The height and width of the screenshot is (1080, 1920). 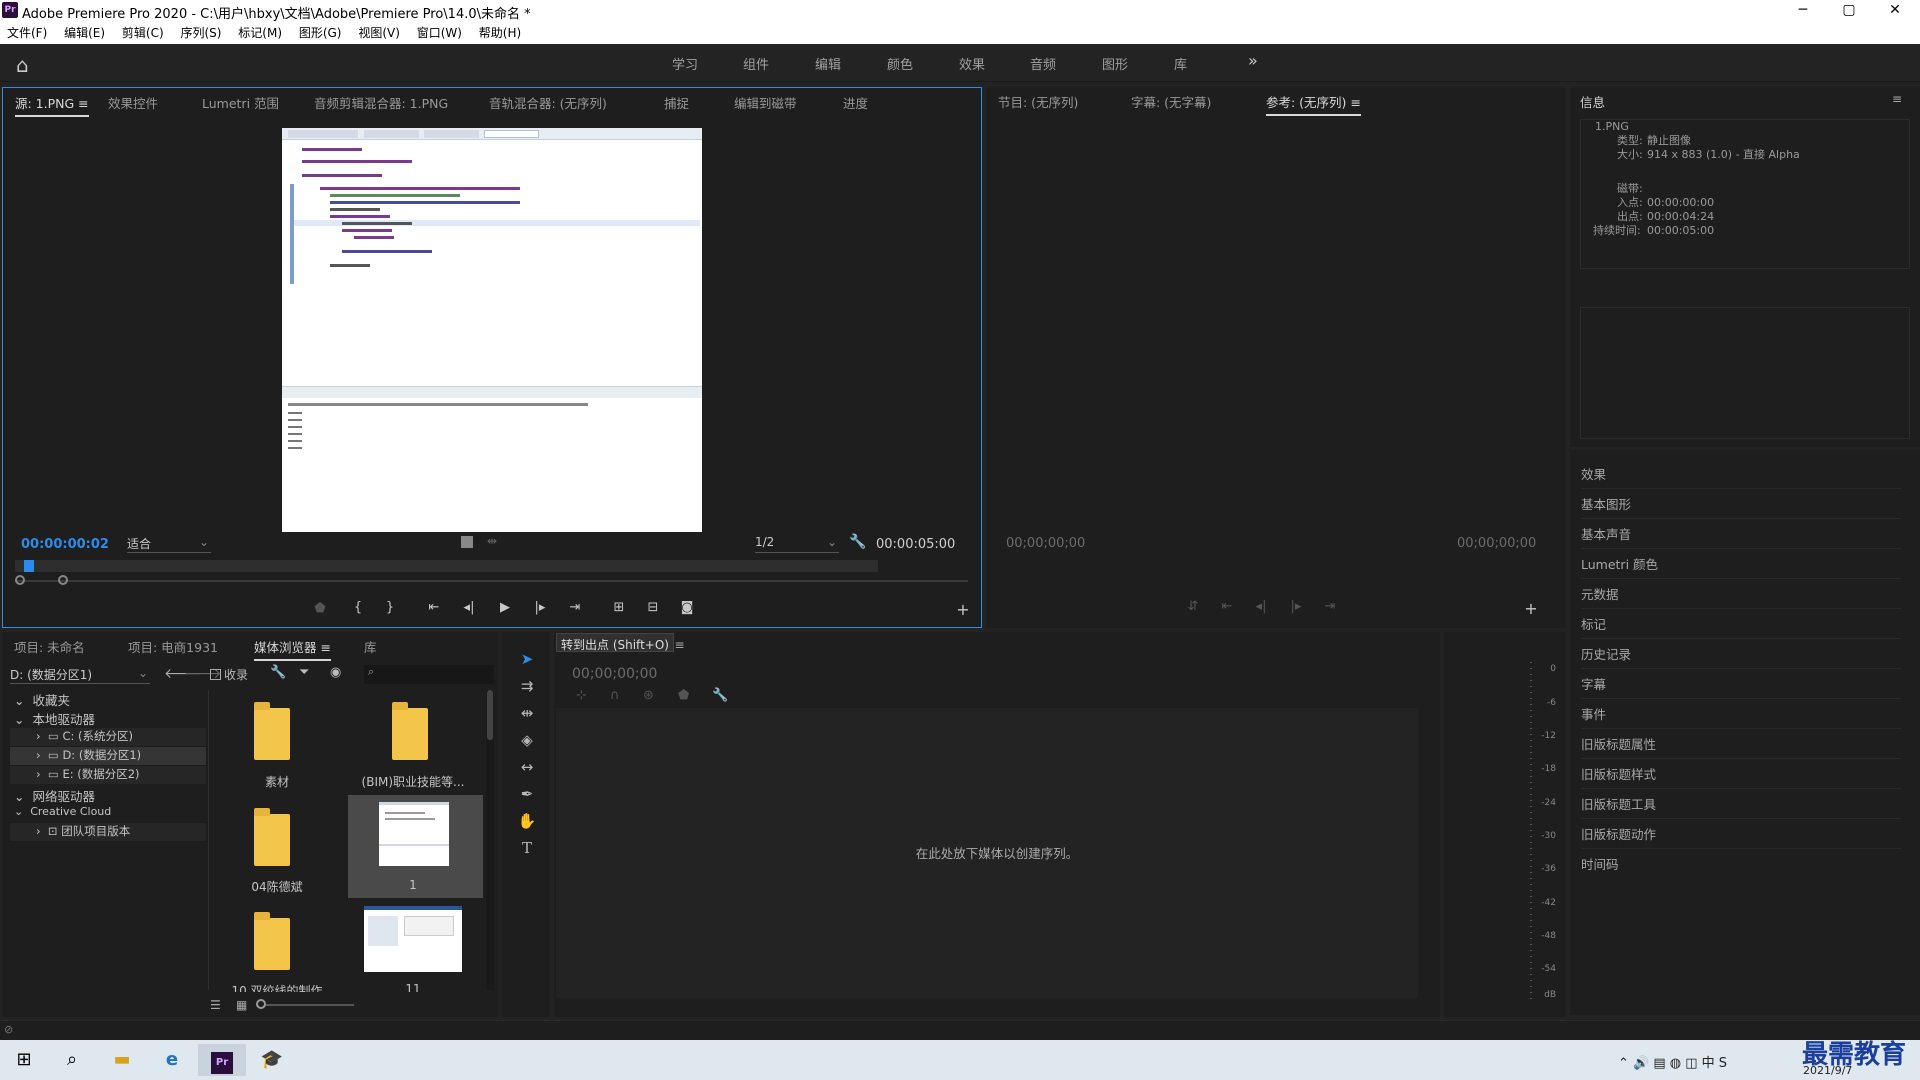 What do you see at coordinates (1741, 654) in the screenshot?
I see `side-panel-history: 历史记录` at bounding box center [1741, 654].